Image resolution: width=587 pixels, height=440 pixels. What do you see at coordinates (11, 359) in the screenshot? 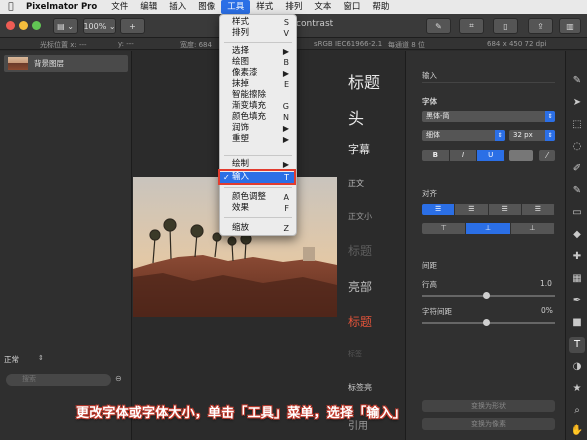
I see `blend-mode-select: 正常` at bounding box center [11, 359].